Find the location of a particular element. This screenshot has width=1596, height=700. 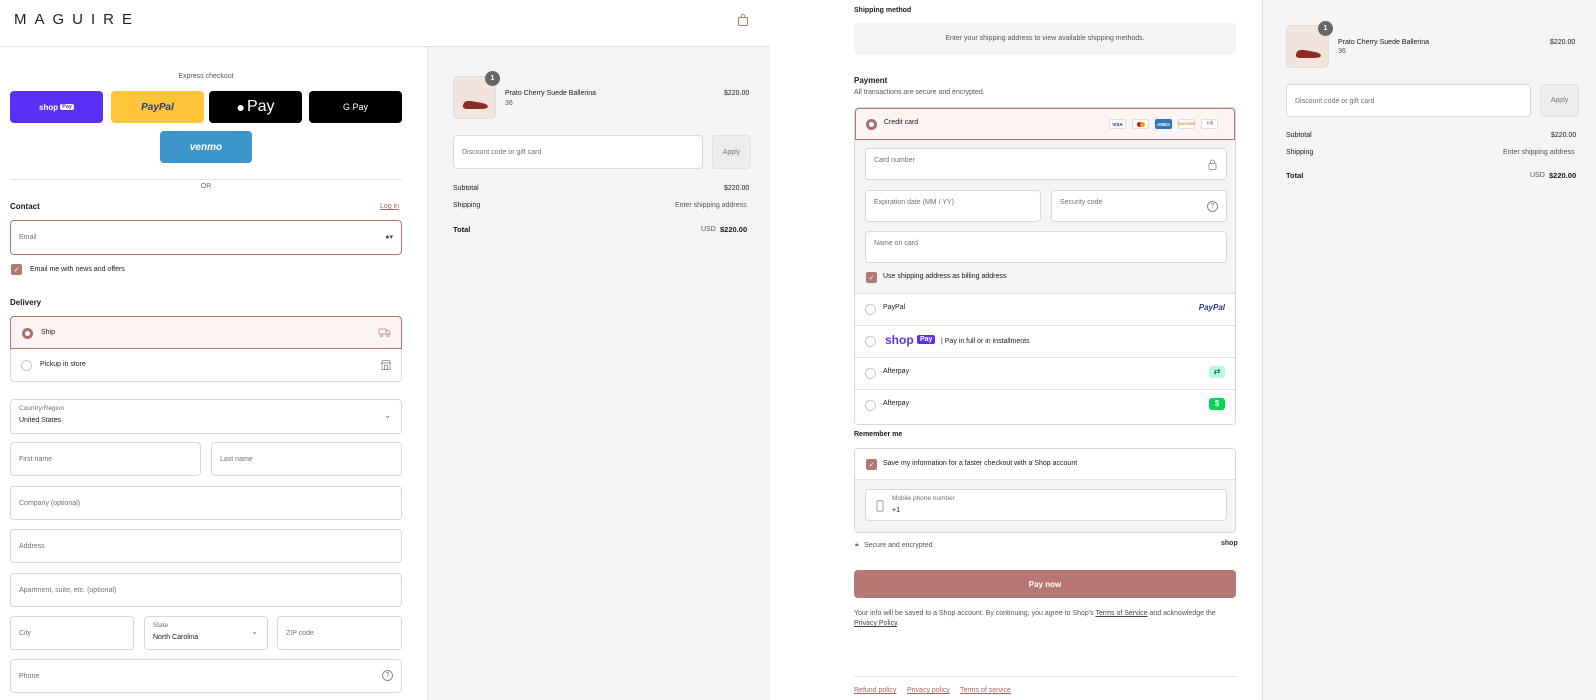

phone-field: Phone ? is located at coordinates (206, 676).